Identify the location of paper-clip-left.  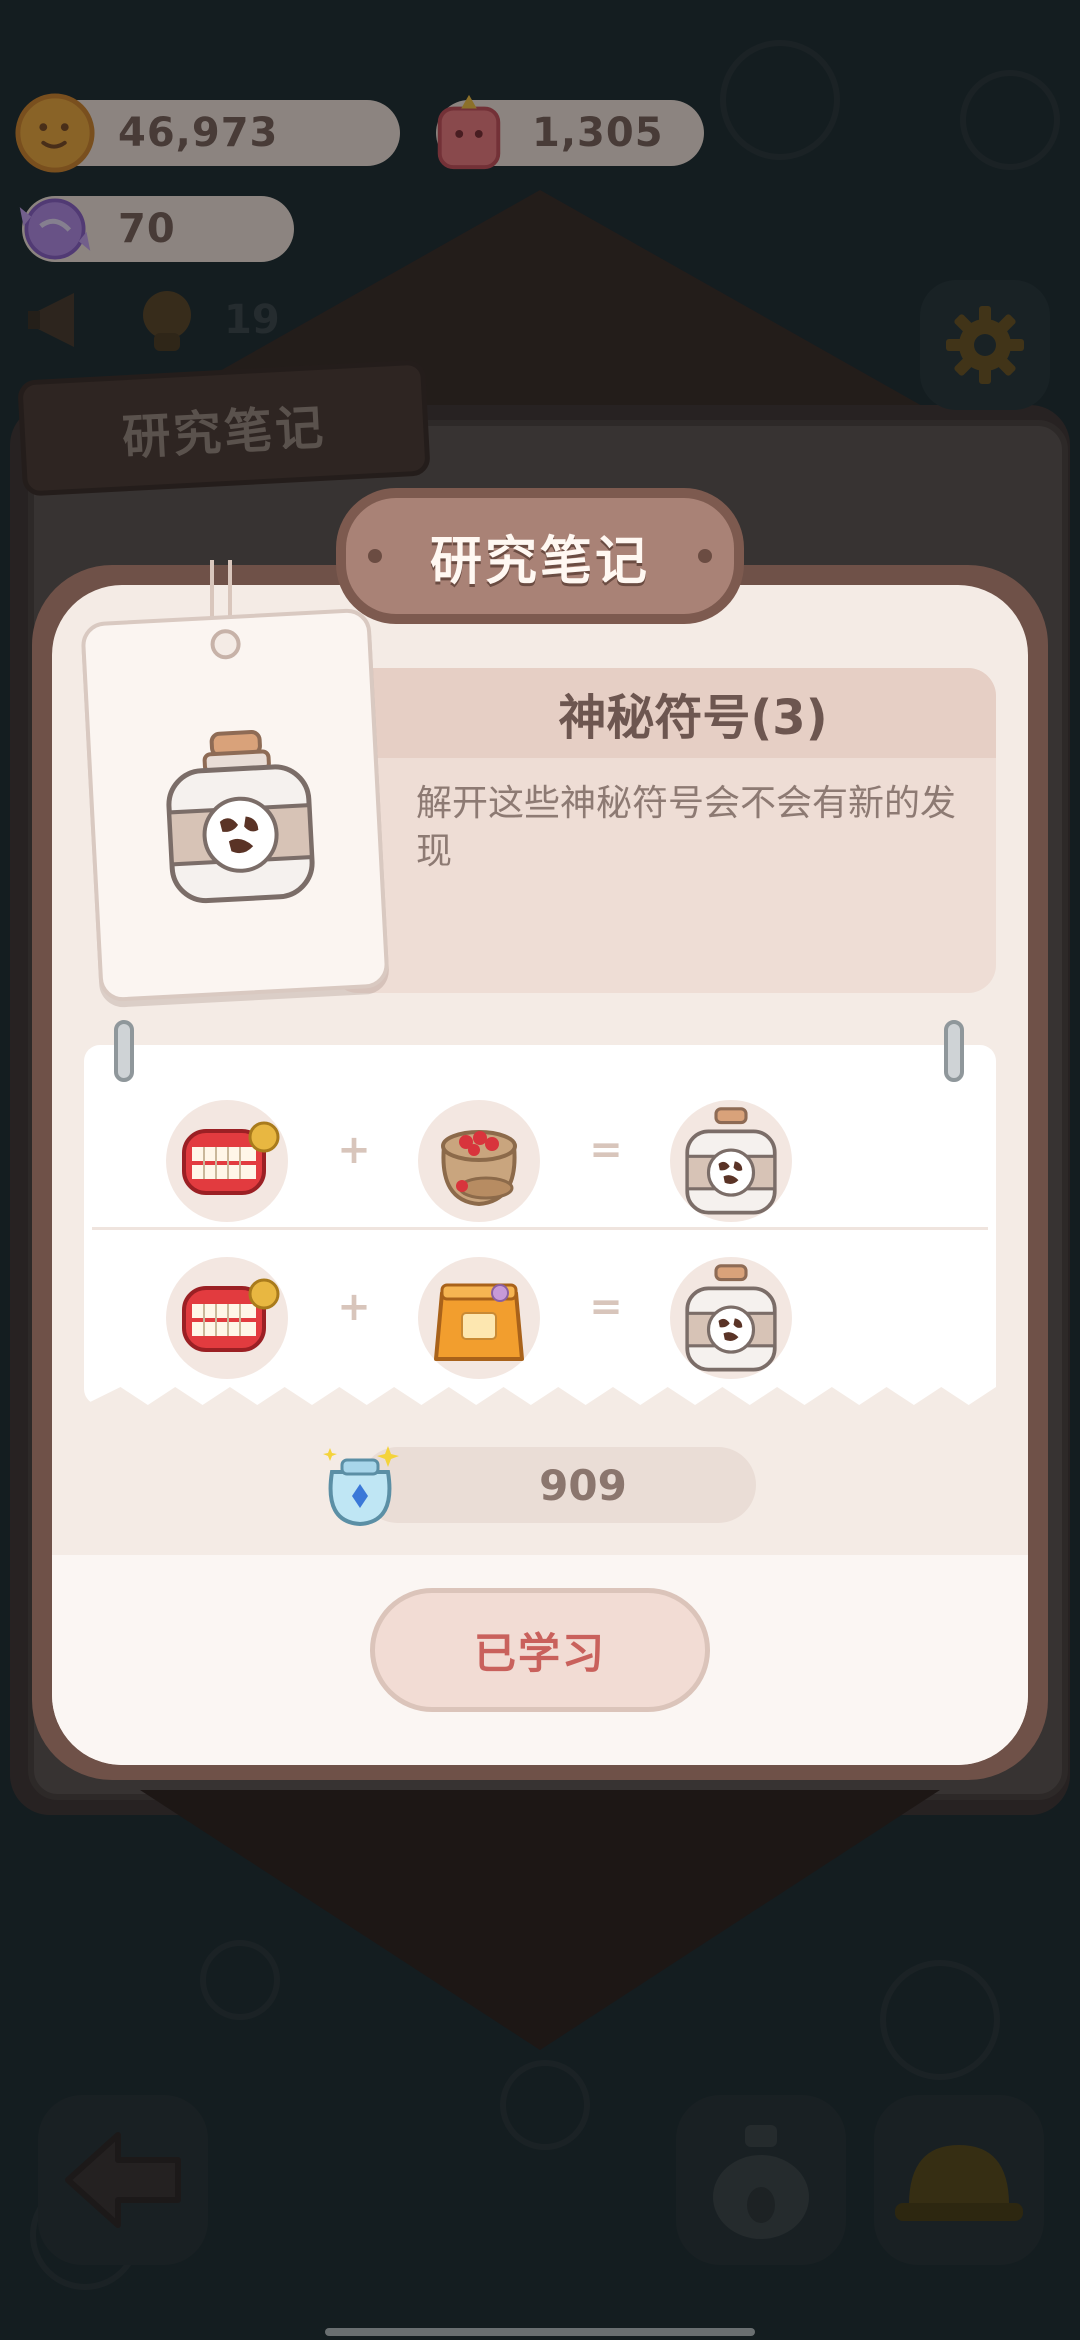
(124, 1051).